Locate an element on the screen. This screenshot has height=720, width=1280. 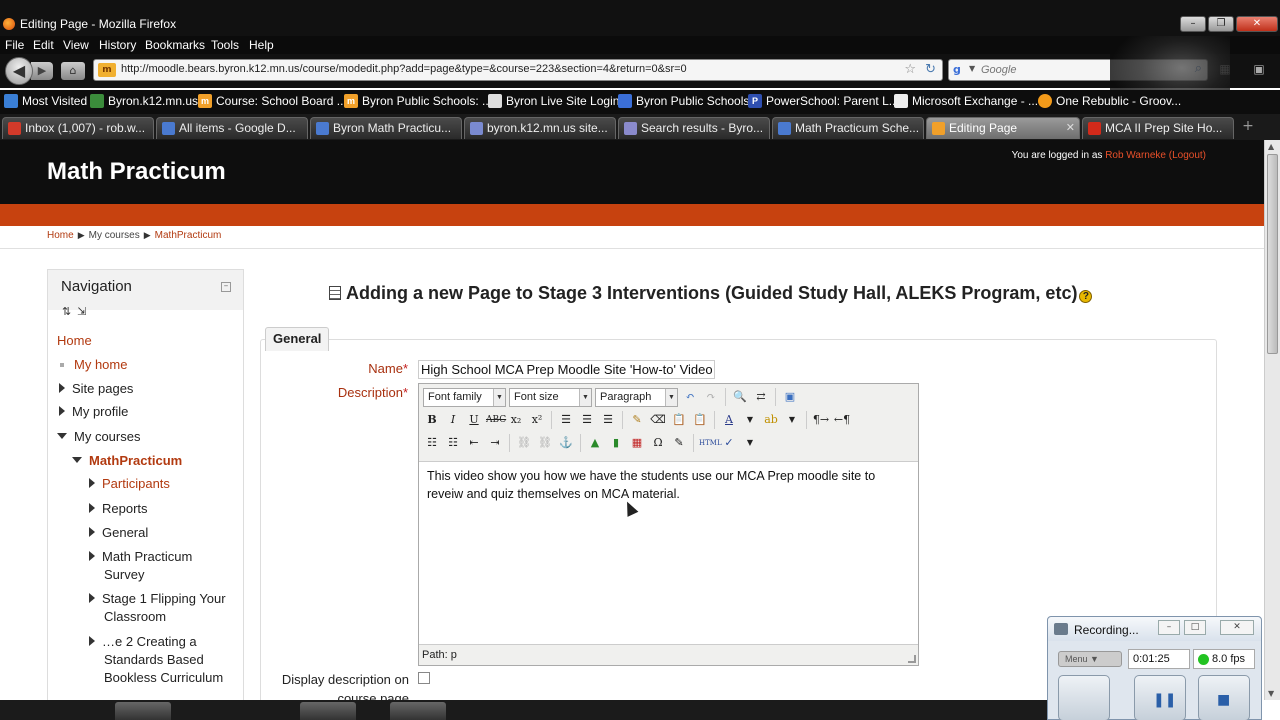
redo-icon: ↷ is located at coordinates (711, 397).